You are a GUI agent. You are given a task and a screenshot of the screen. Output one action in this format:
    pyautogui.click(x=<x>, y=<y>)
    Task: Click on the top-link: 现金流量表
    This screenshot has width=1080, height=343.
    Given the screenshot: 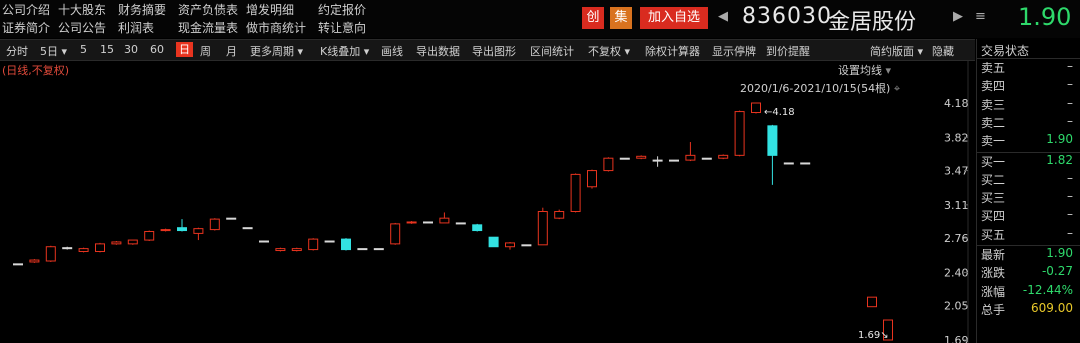 What is the action you would take?
    pyautogui.click(x=208, y=27)
    